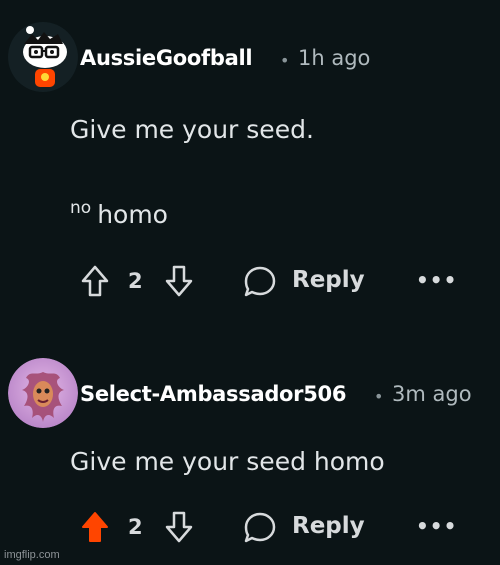 Image resolution: width=500 pixels, height=565 pixels. Describe the element at coordinates (32, 555) in the screenshot. I see `watermark: imgflip.com` at that location.